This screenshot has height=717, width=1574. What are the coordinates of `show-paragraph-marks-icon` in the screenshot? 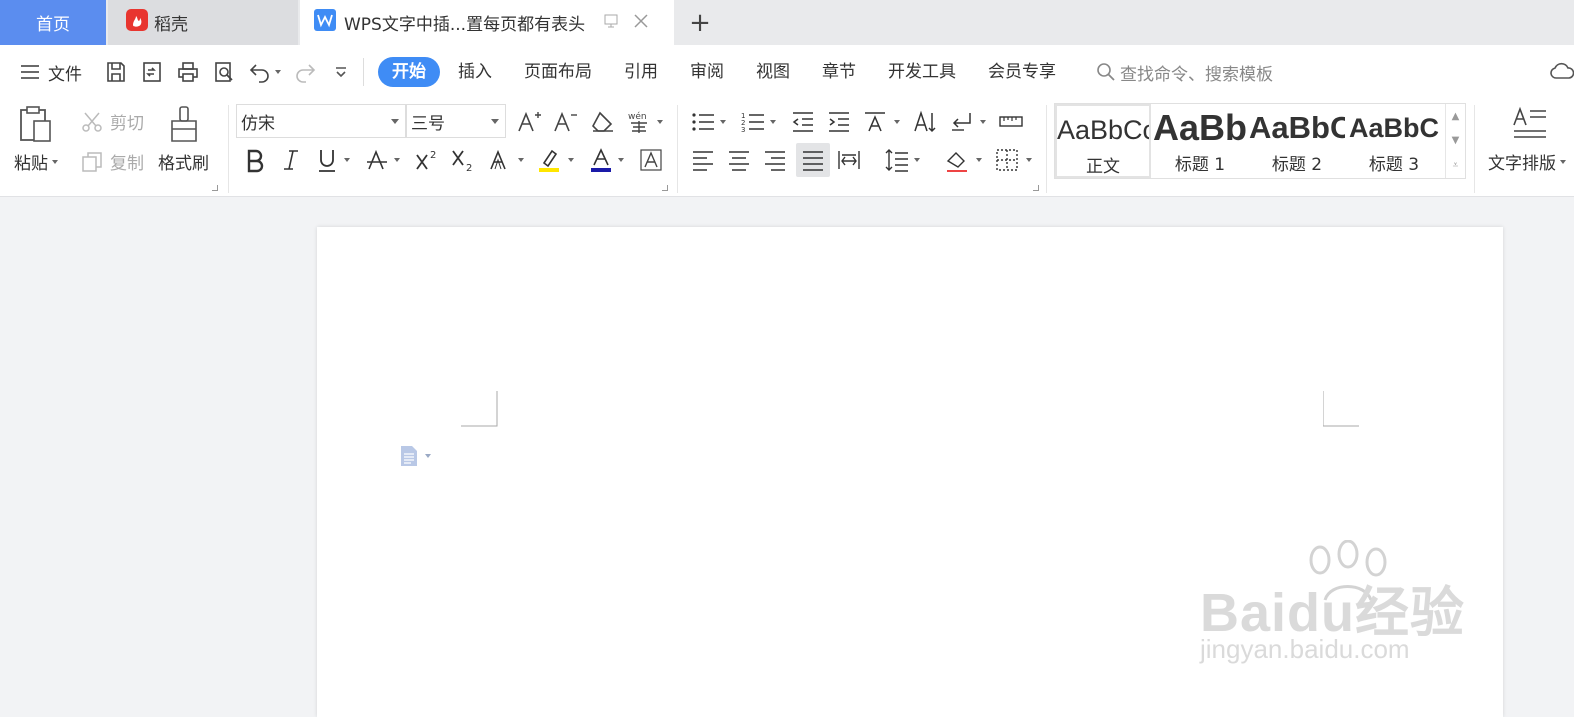 It's located at (961, 122).